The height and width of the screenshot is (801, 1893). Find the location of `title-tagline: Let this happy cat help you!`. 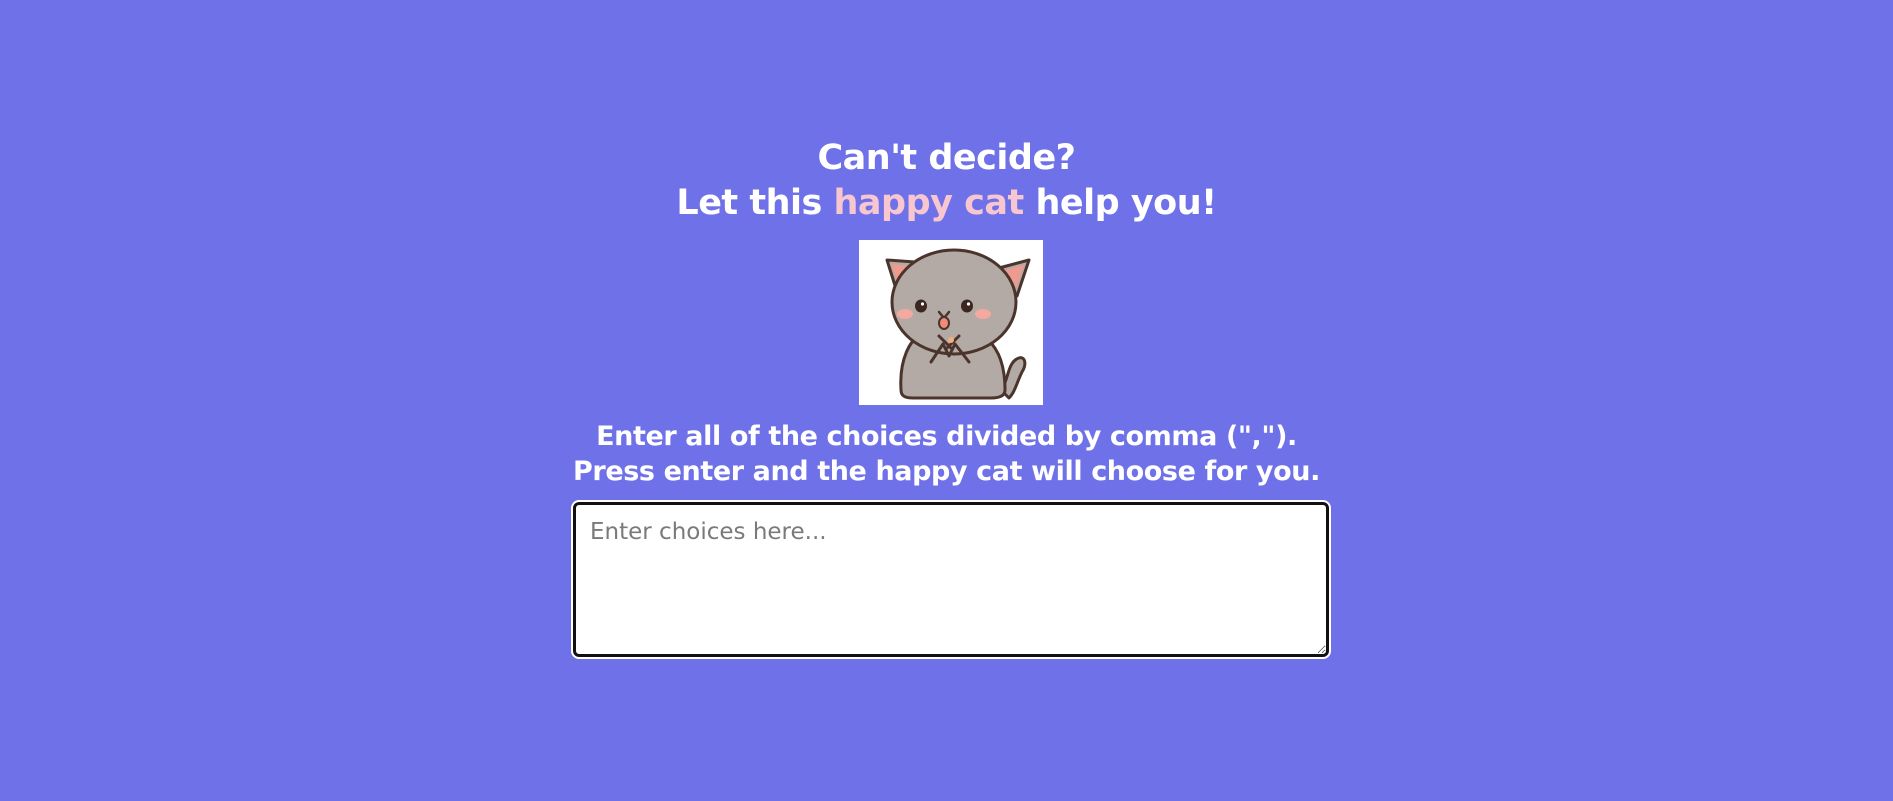

title-tagline: Let this happy cat help you! is located at coordinates (946, 203).